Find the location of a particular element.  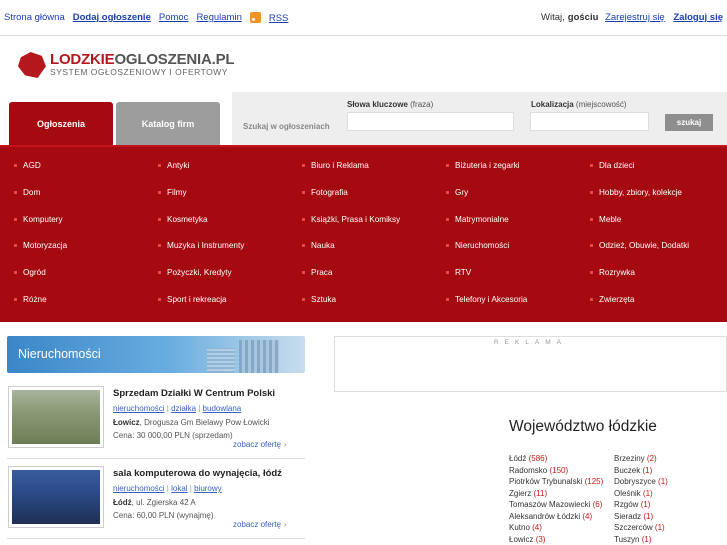

city-name: Buczek is located at coordinates (627, 470).